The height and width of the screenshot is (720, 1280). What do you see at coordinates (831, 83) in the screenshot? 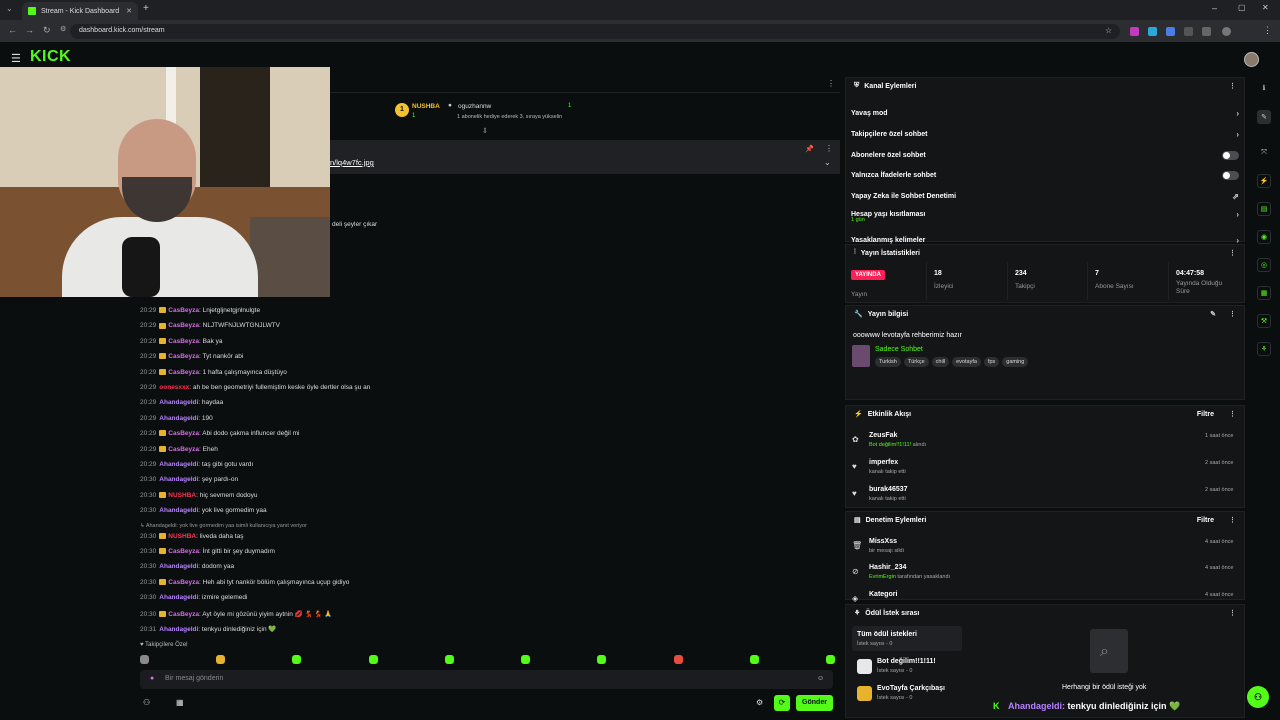
I see `chat-menu-icon: ⋮` at bounding box center [831, 83].